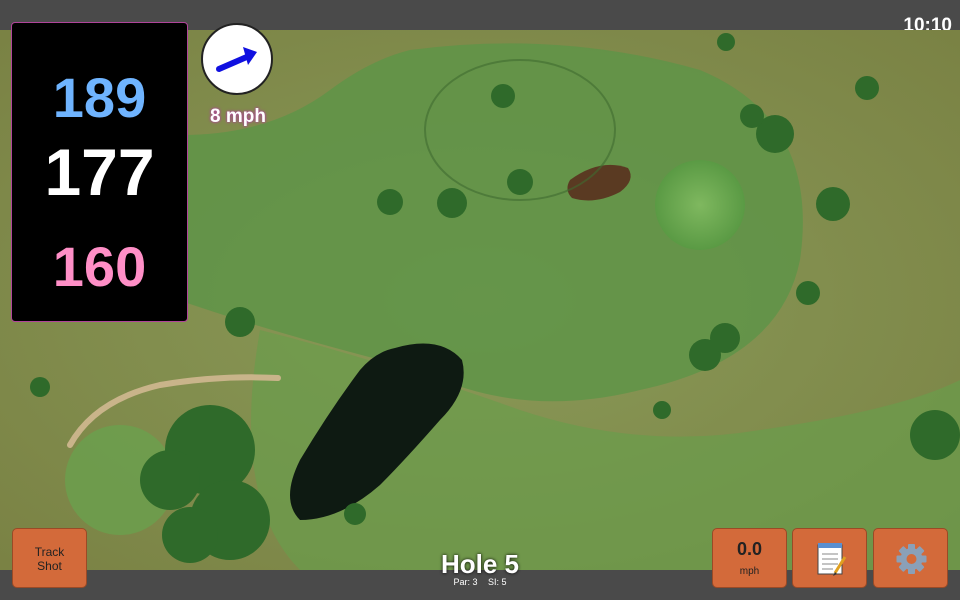 The width and height of the screenshot is (960, 600). What do you see at coordinates (49, 566) in the screenshot?
I see `track-shot-label-line2: Shot` at bounding box center [49, 566].